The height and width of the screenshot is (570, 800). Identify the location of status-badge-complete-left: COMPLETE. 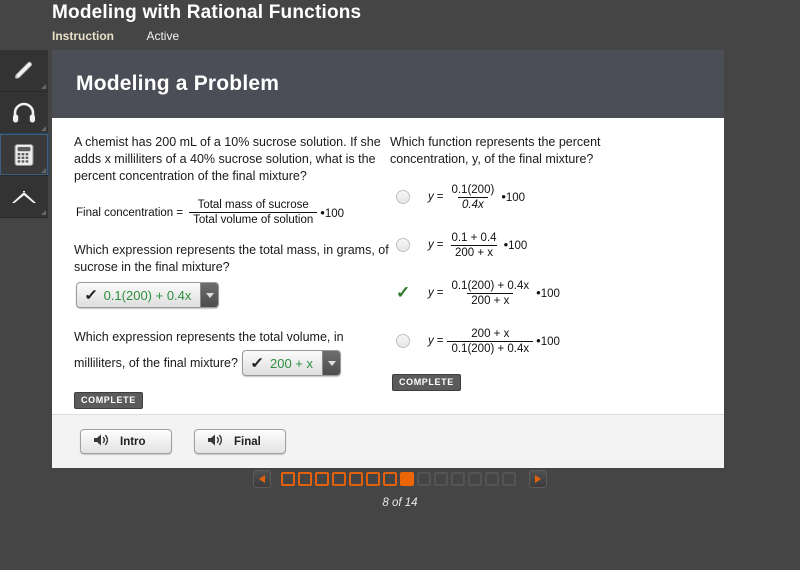
(108, 401).